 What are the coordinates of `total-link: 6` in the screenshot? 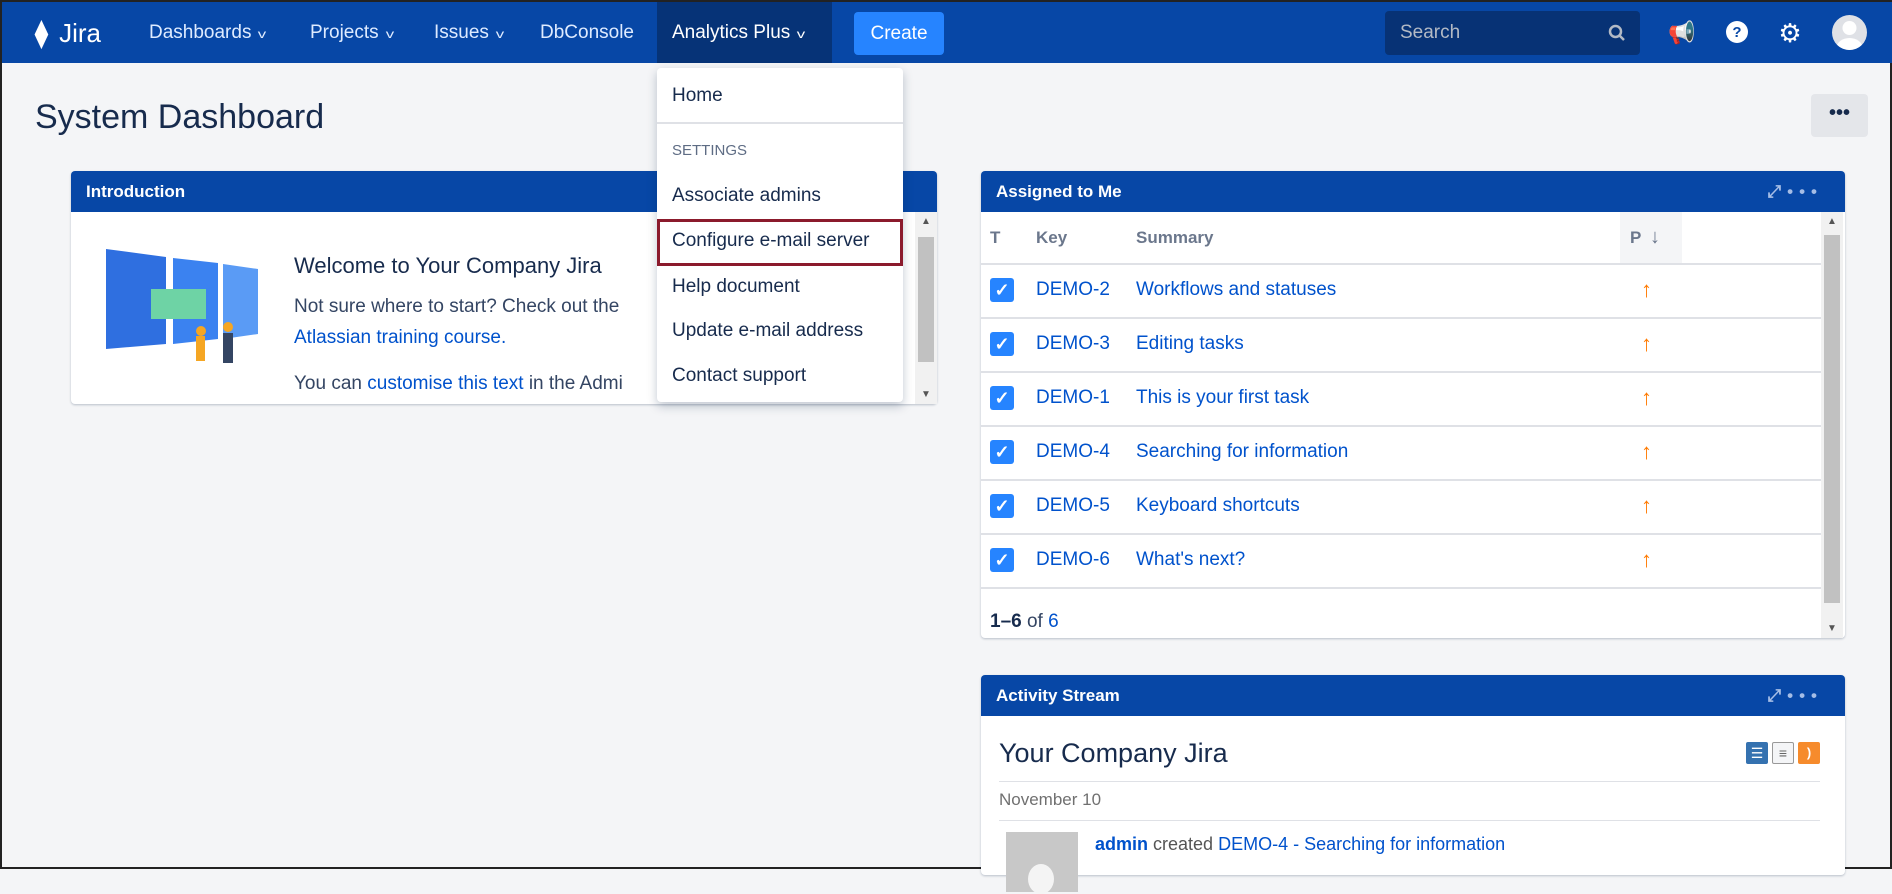 It's located at (1053, 621).